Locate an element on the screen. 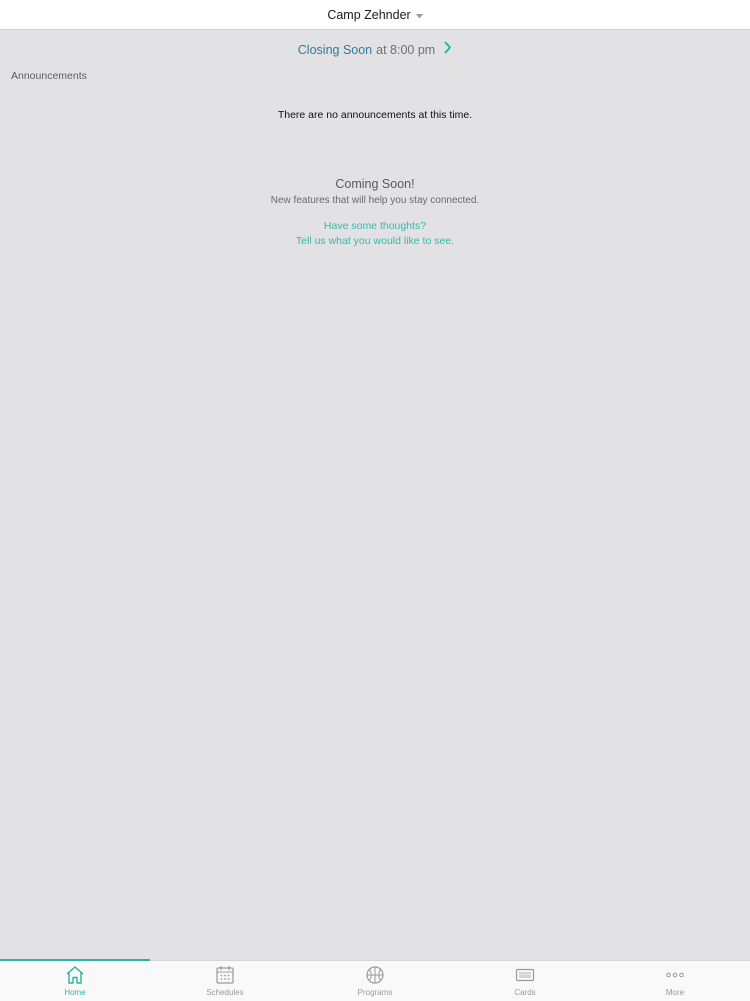 This screenshot has height=1001, width=750. tab-programs: Programs is located at coordinates (375, 981).